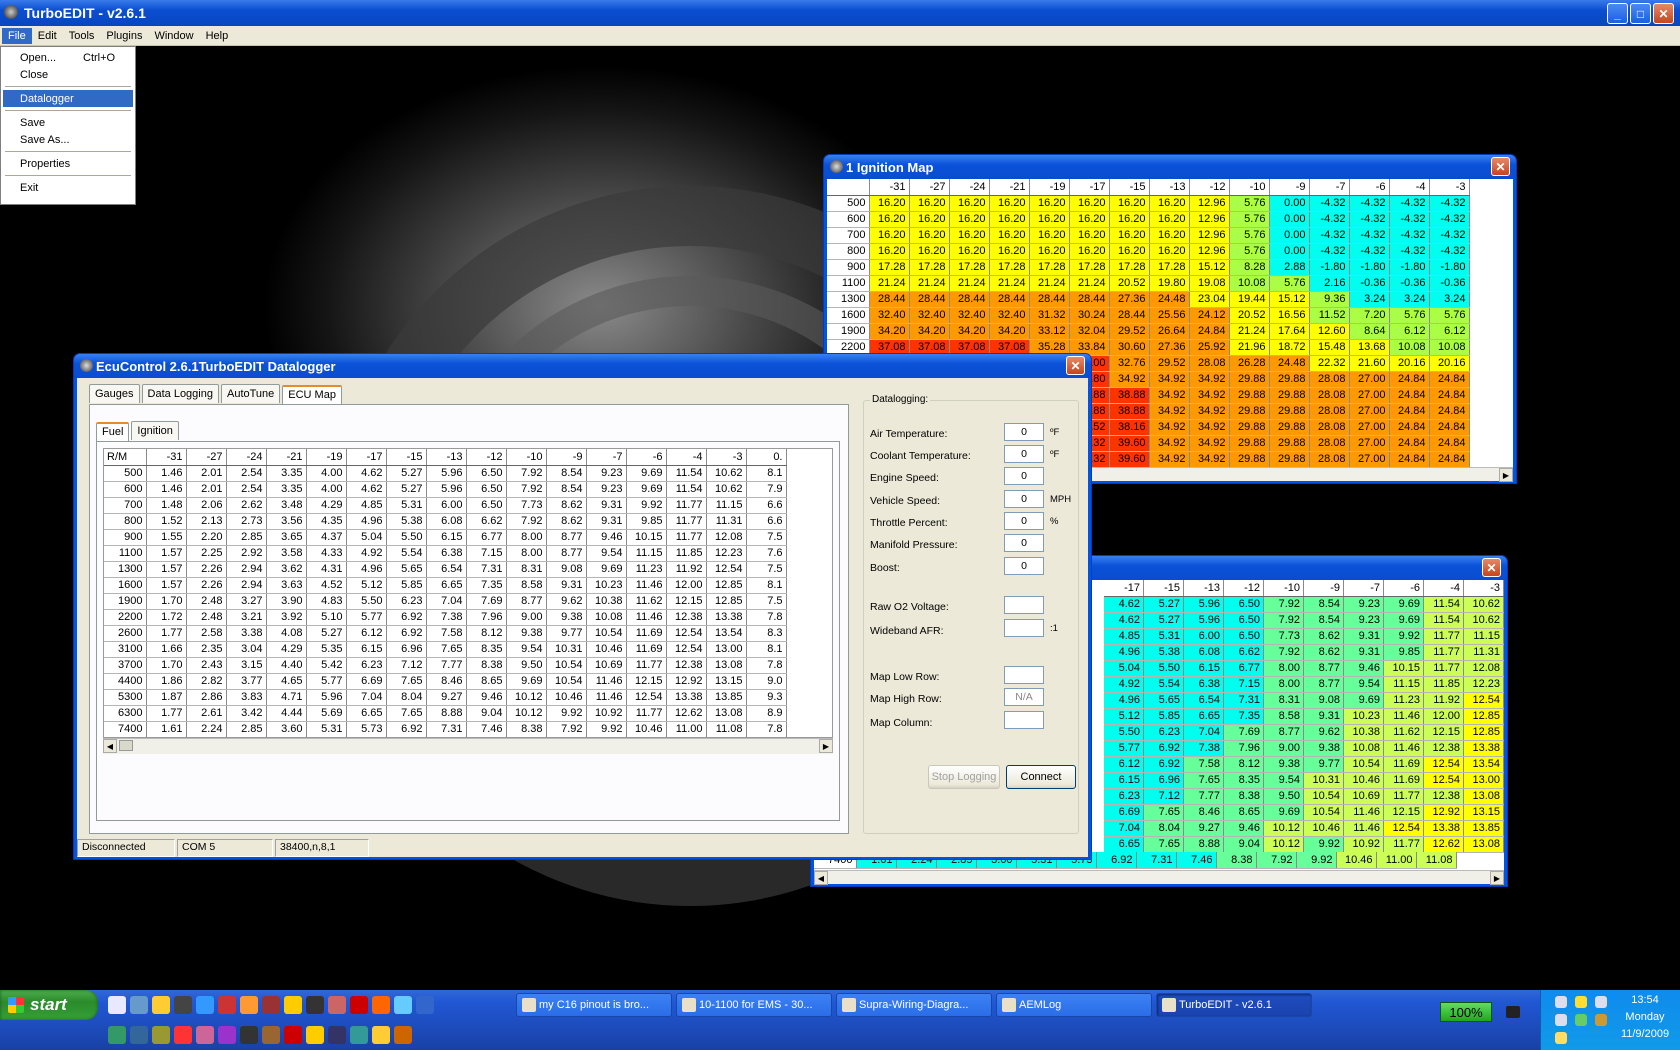  What do you see at coordinates (766, 473) in the screenshot?
I see `map-cell: 8.1` at bounding box center [766, 473].